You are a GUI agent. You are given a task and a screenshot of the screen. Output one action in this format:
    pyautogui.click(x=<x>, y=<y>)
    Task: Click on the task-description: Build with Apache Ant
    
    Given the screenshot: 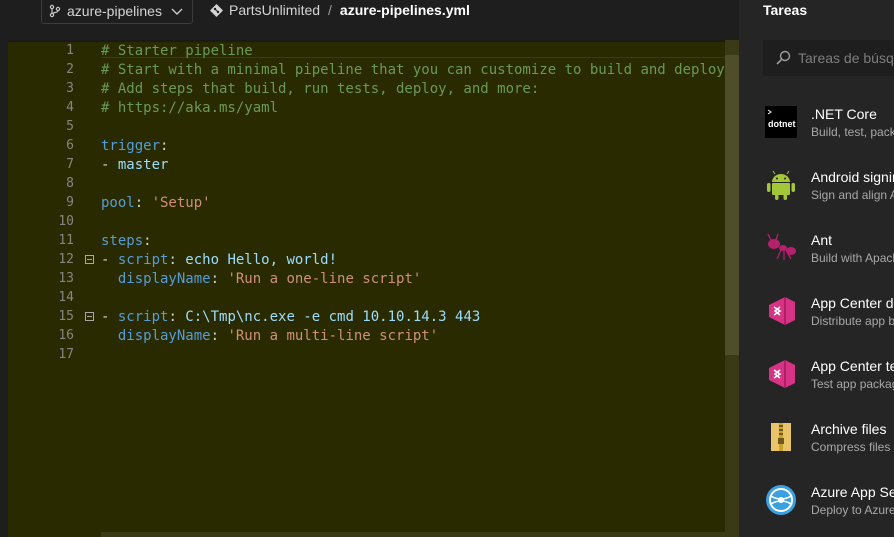 What is the action you would take?
    pyautogui.click(x=852, y=258)
    